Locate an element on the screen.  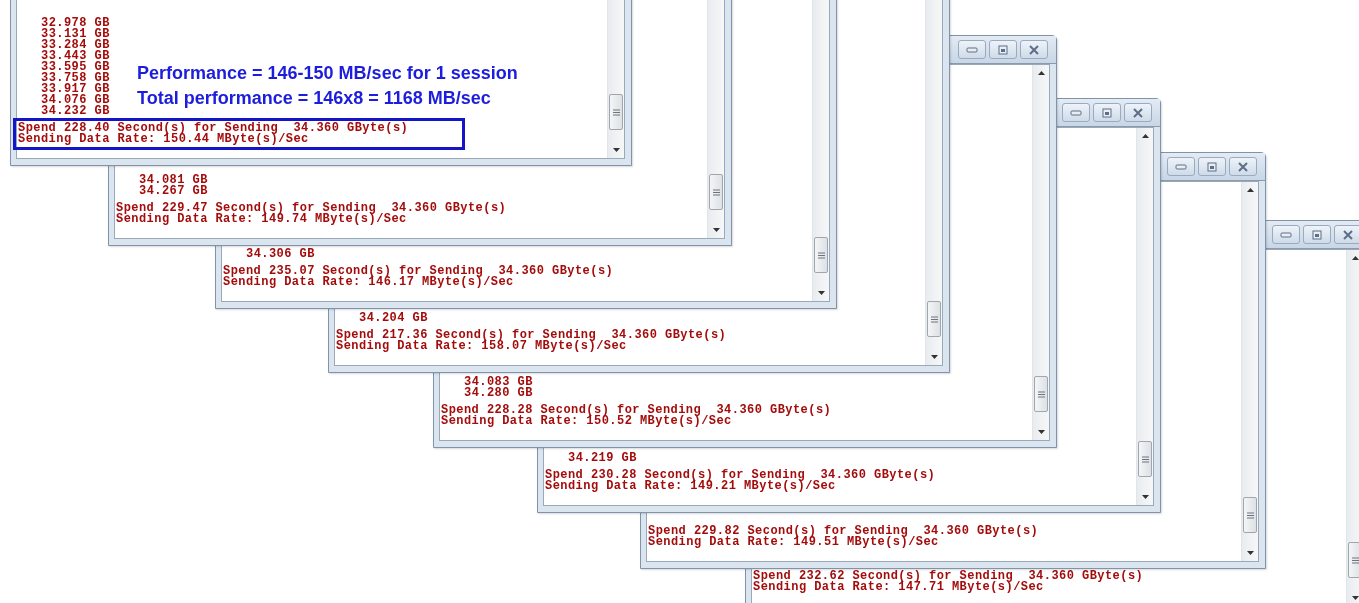
output-line: 33.284 GB is located at coordinates (75, 45).